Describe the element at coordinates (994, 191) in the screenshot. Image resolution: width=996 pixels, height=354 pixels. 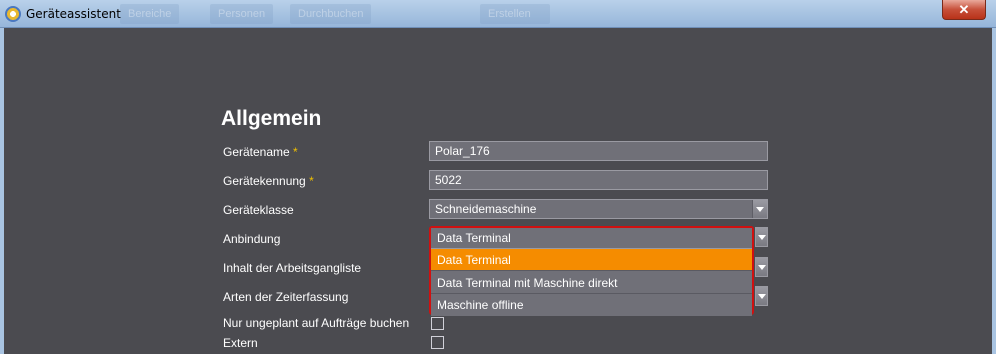
I see `window-frame-right` at that location.